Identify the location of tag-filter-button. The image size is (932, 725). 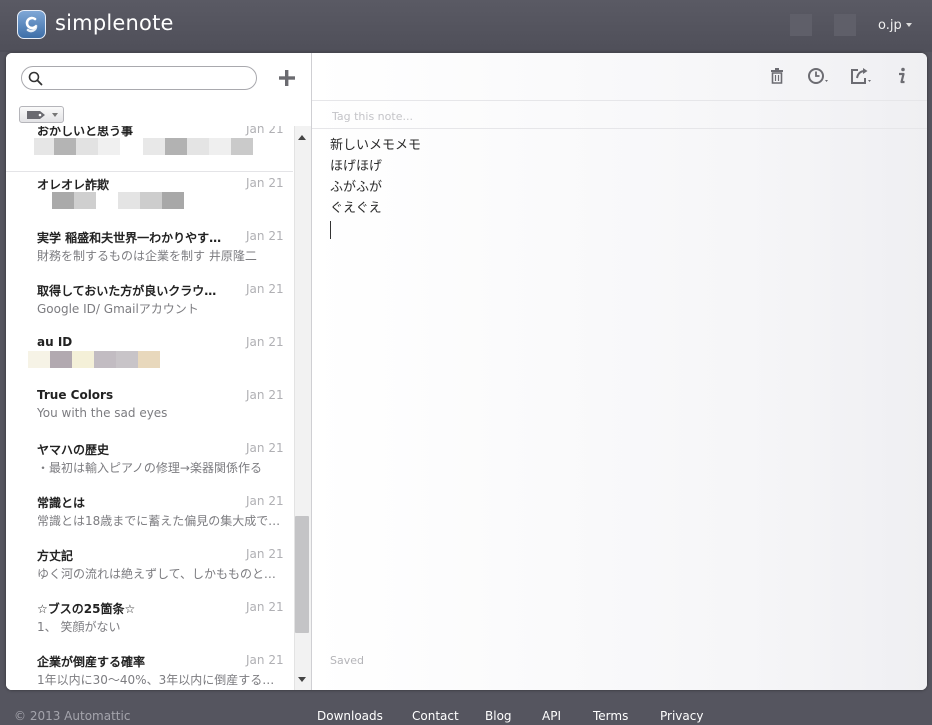
(41, 114).